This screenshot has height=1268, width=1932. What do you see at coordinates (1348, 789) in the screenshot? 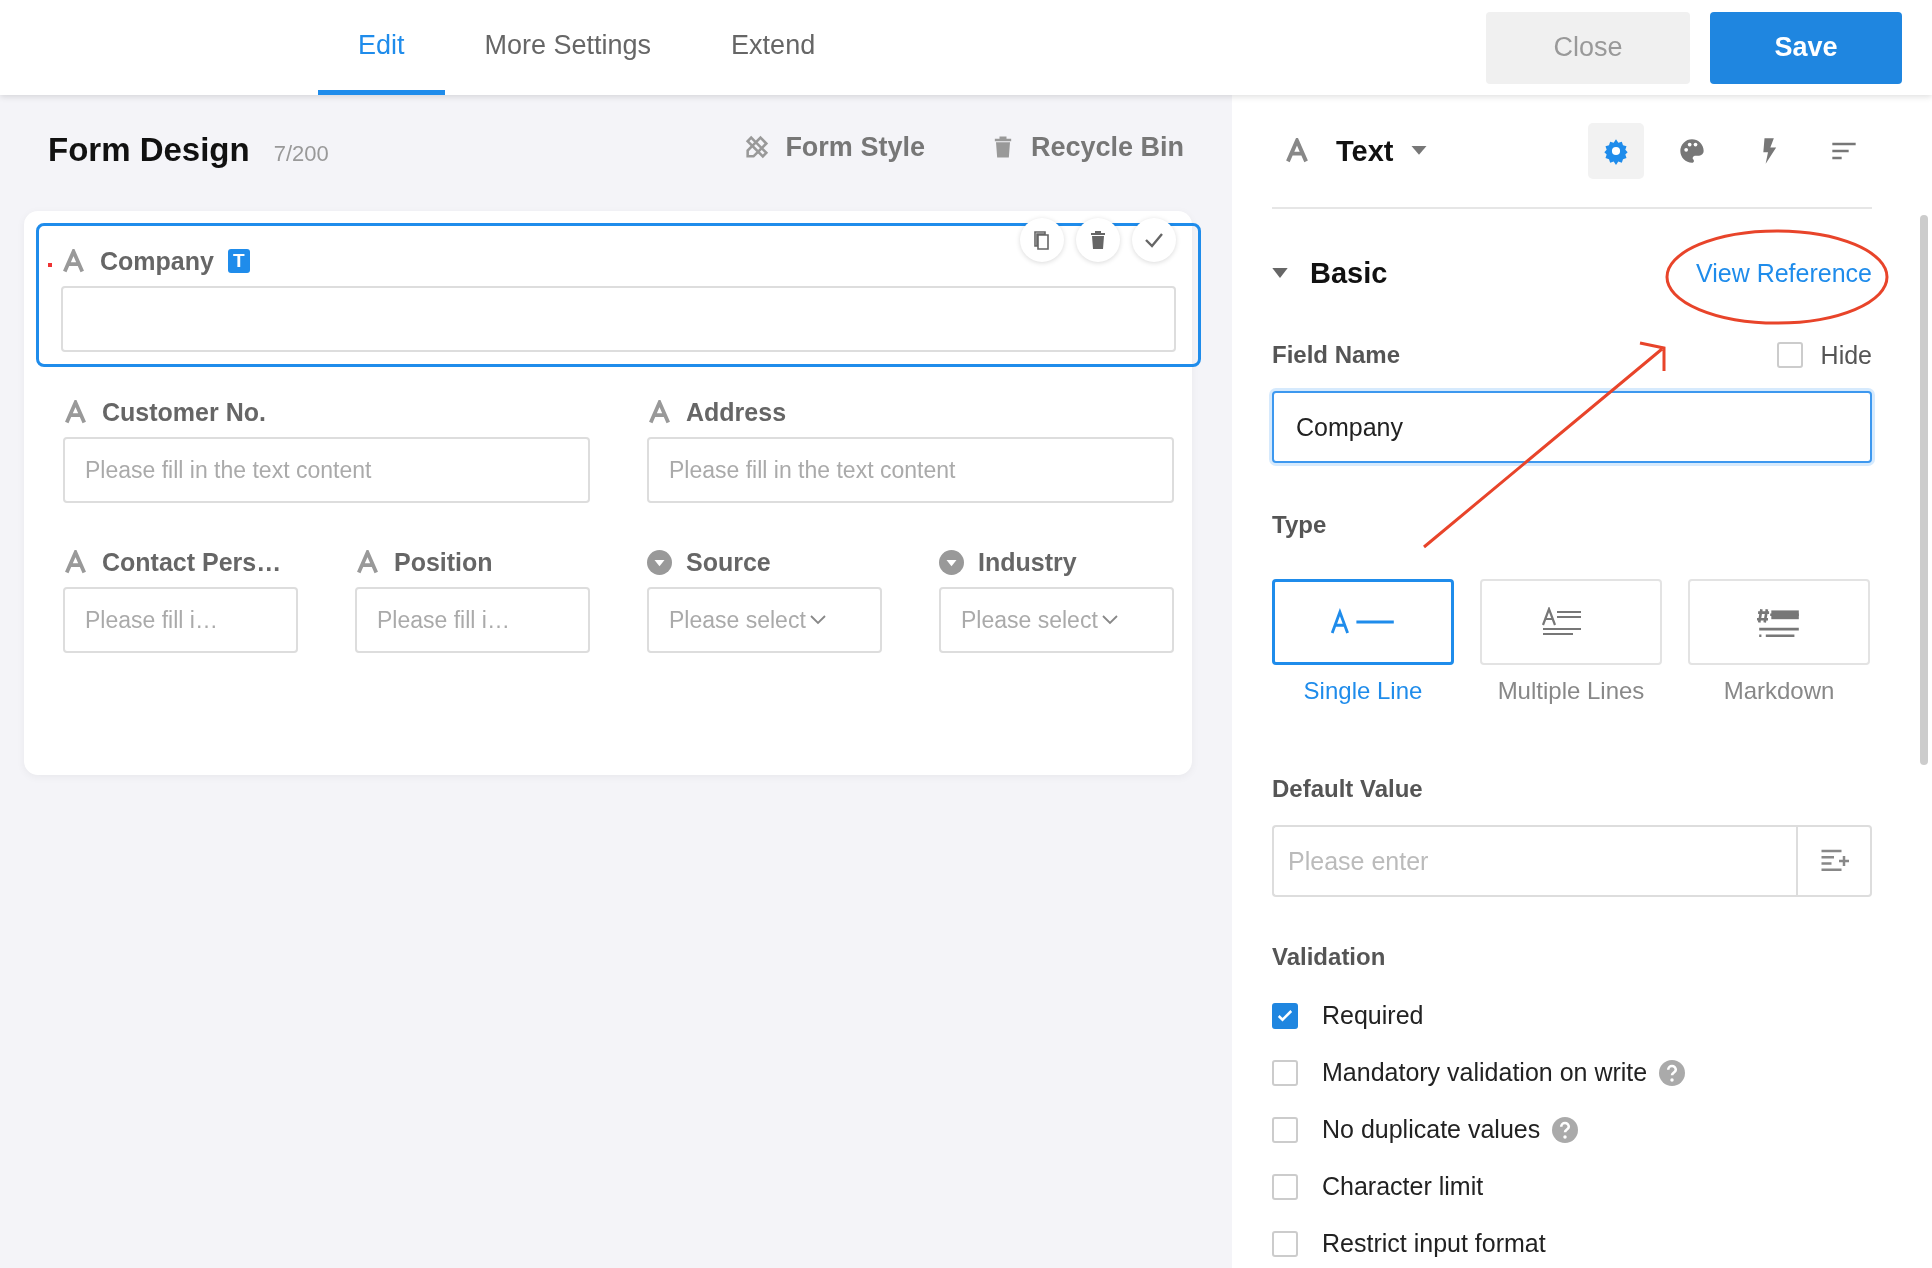
I see `default-value-label: Default Value` at bounding box center [1348, 789].